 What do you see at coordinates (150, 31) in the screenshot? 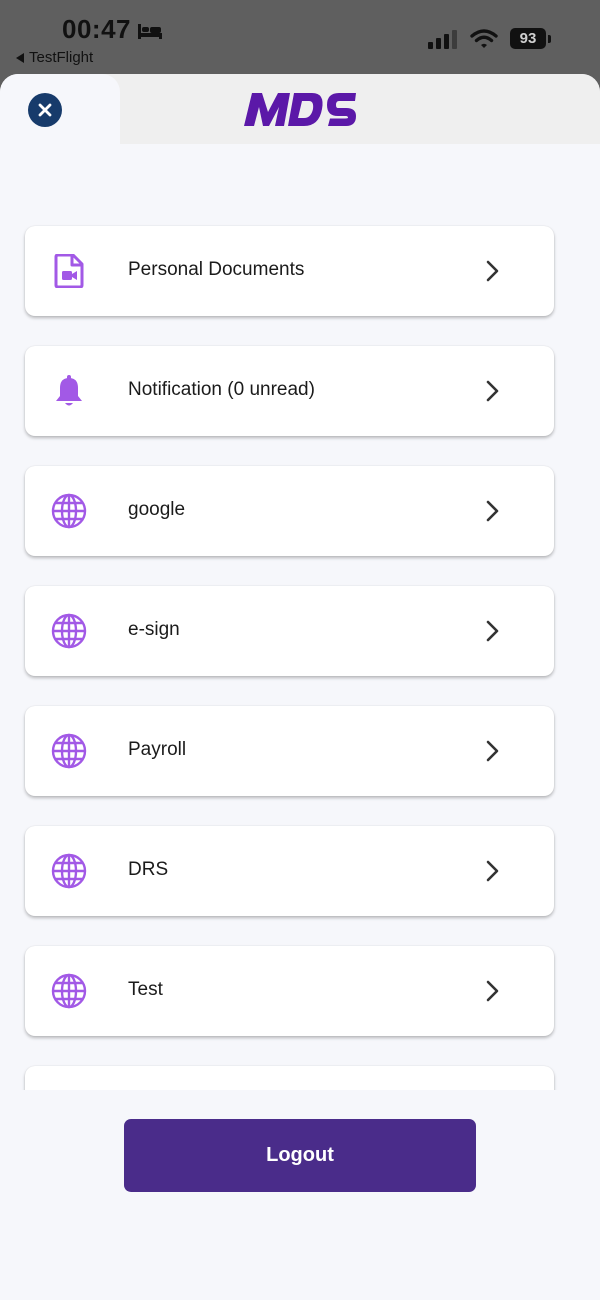
I see `bed-icon` at bounding box center [150, 31].